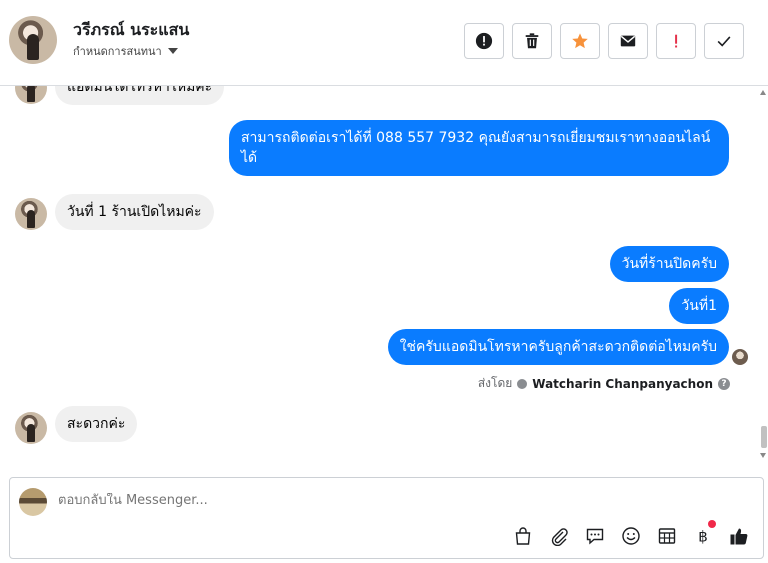 The width and height of the screenshot is (768, 563). I want to click on attach-button, so click(559, 536).